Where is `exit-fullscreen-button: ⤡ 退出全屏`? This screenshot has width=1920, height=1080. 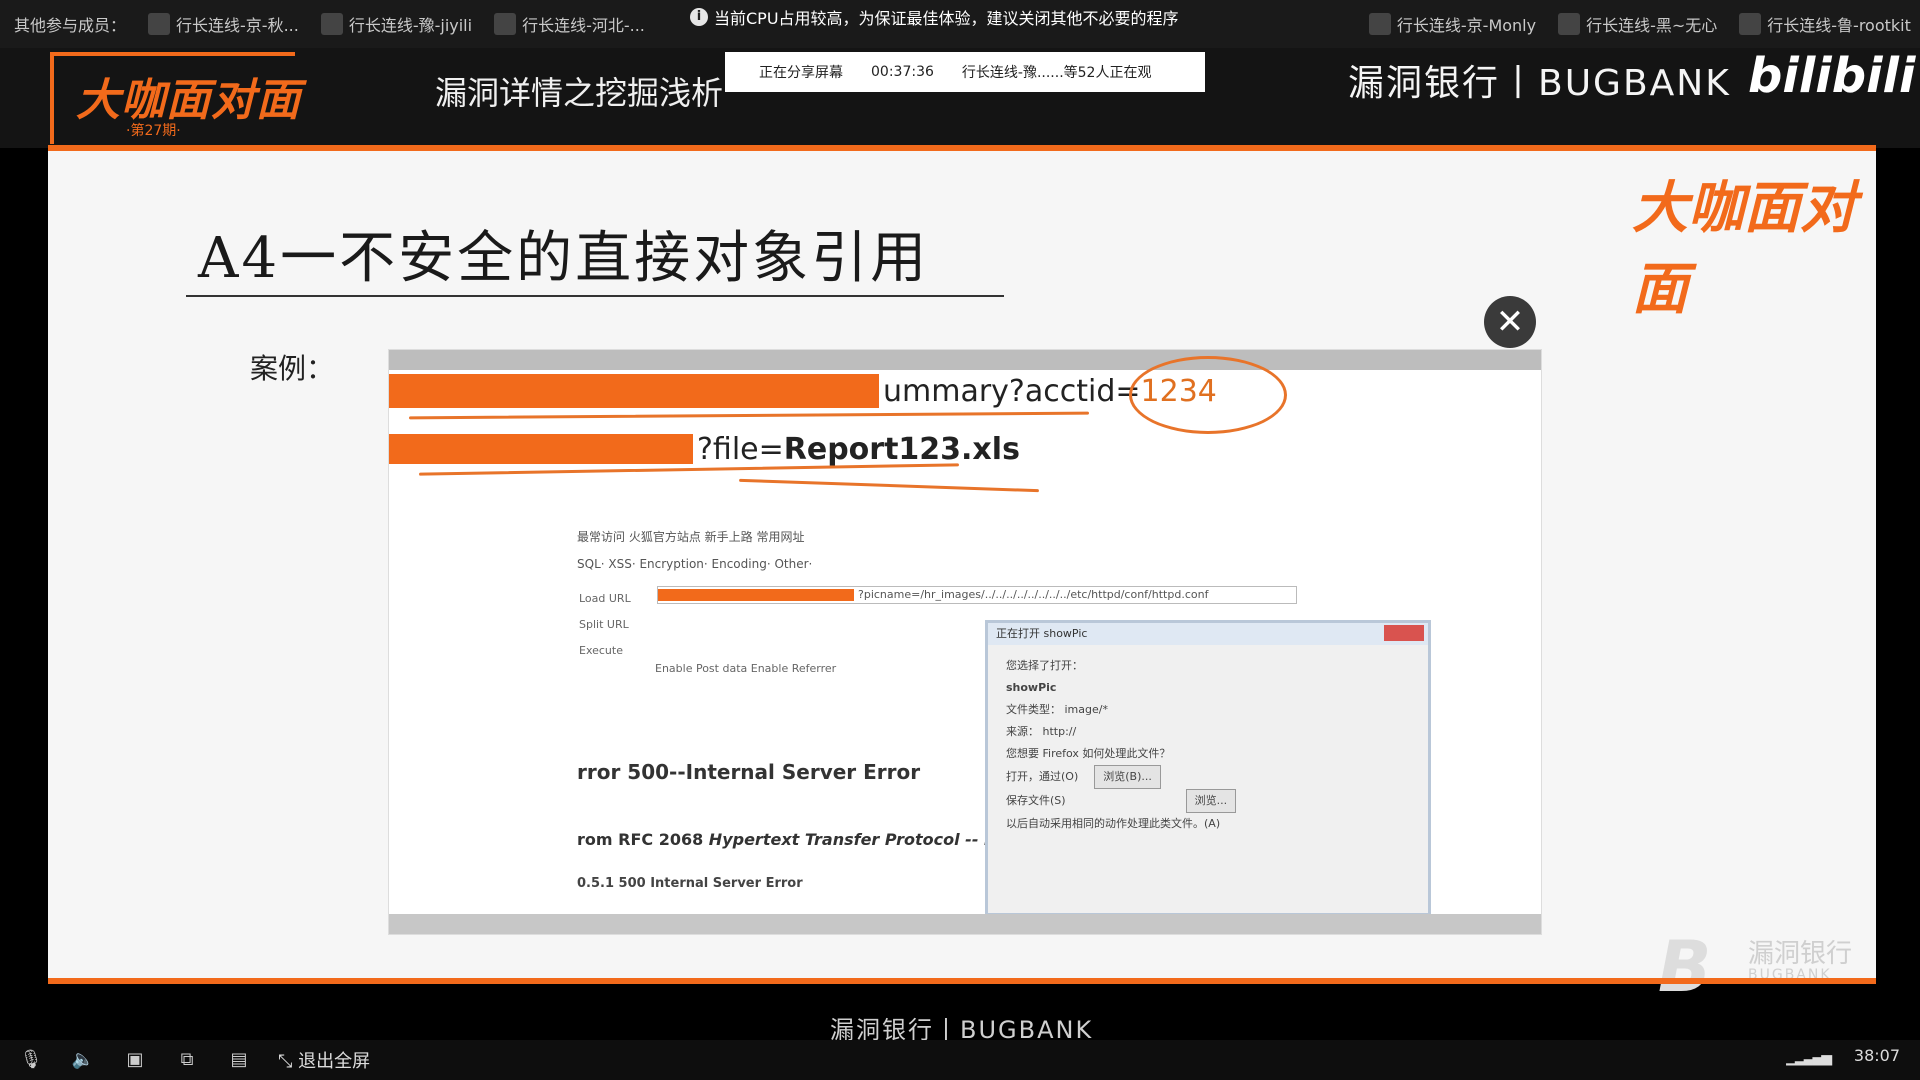
exit-fullscreen-button: ⤡ 退出全屏 is located at coordinates (324, 1060).